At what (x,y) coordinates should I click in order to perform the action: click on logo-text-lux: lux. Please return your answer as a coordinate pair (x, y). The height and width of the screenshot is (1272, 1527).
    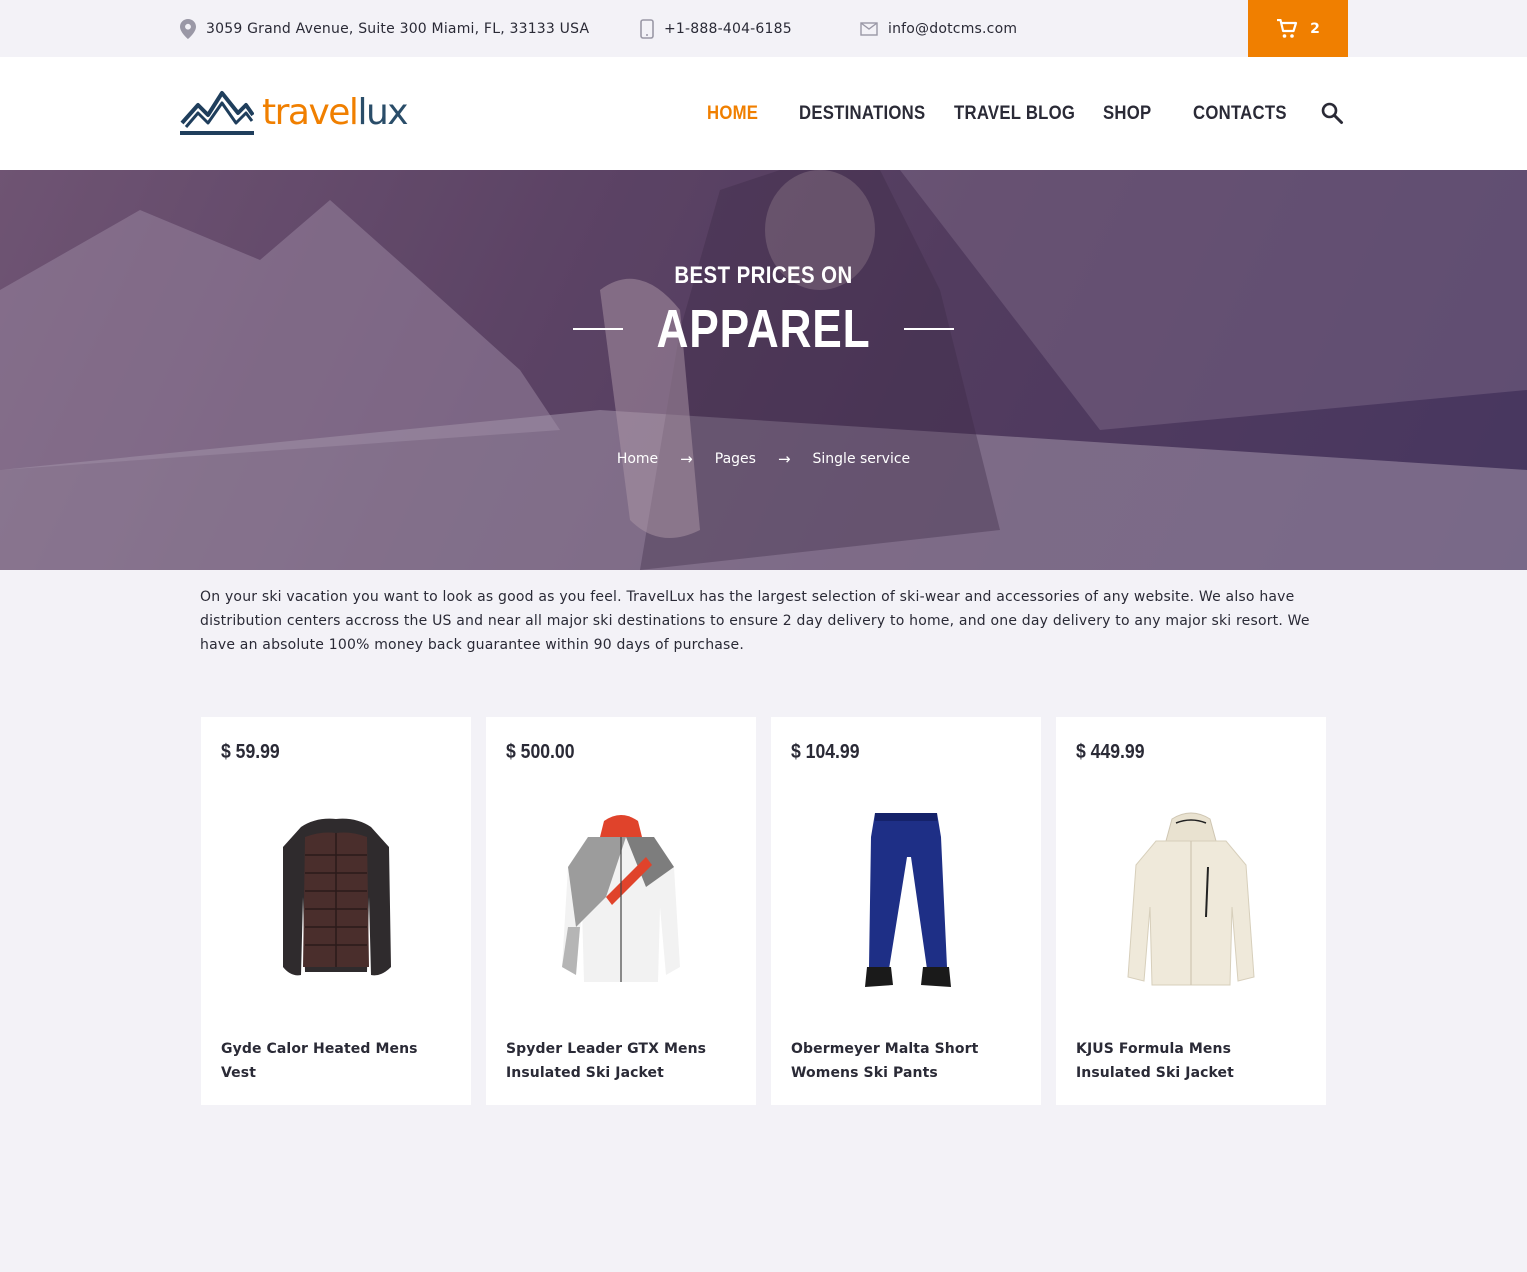
    Looking at the image, I should click on (382, 112).